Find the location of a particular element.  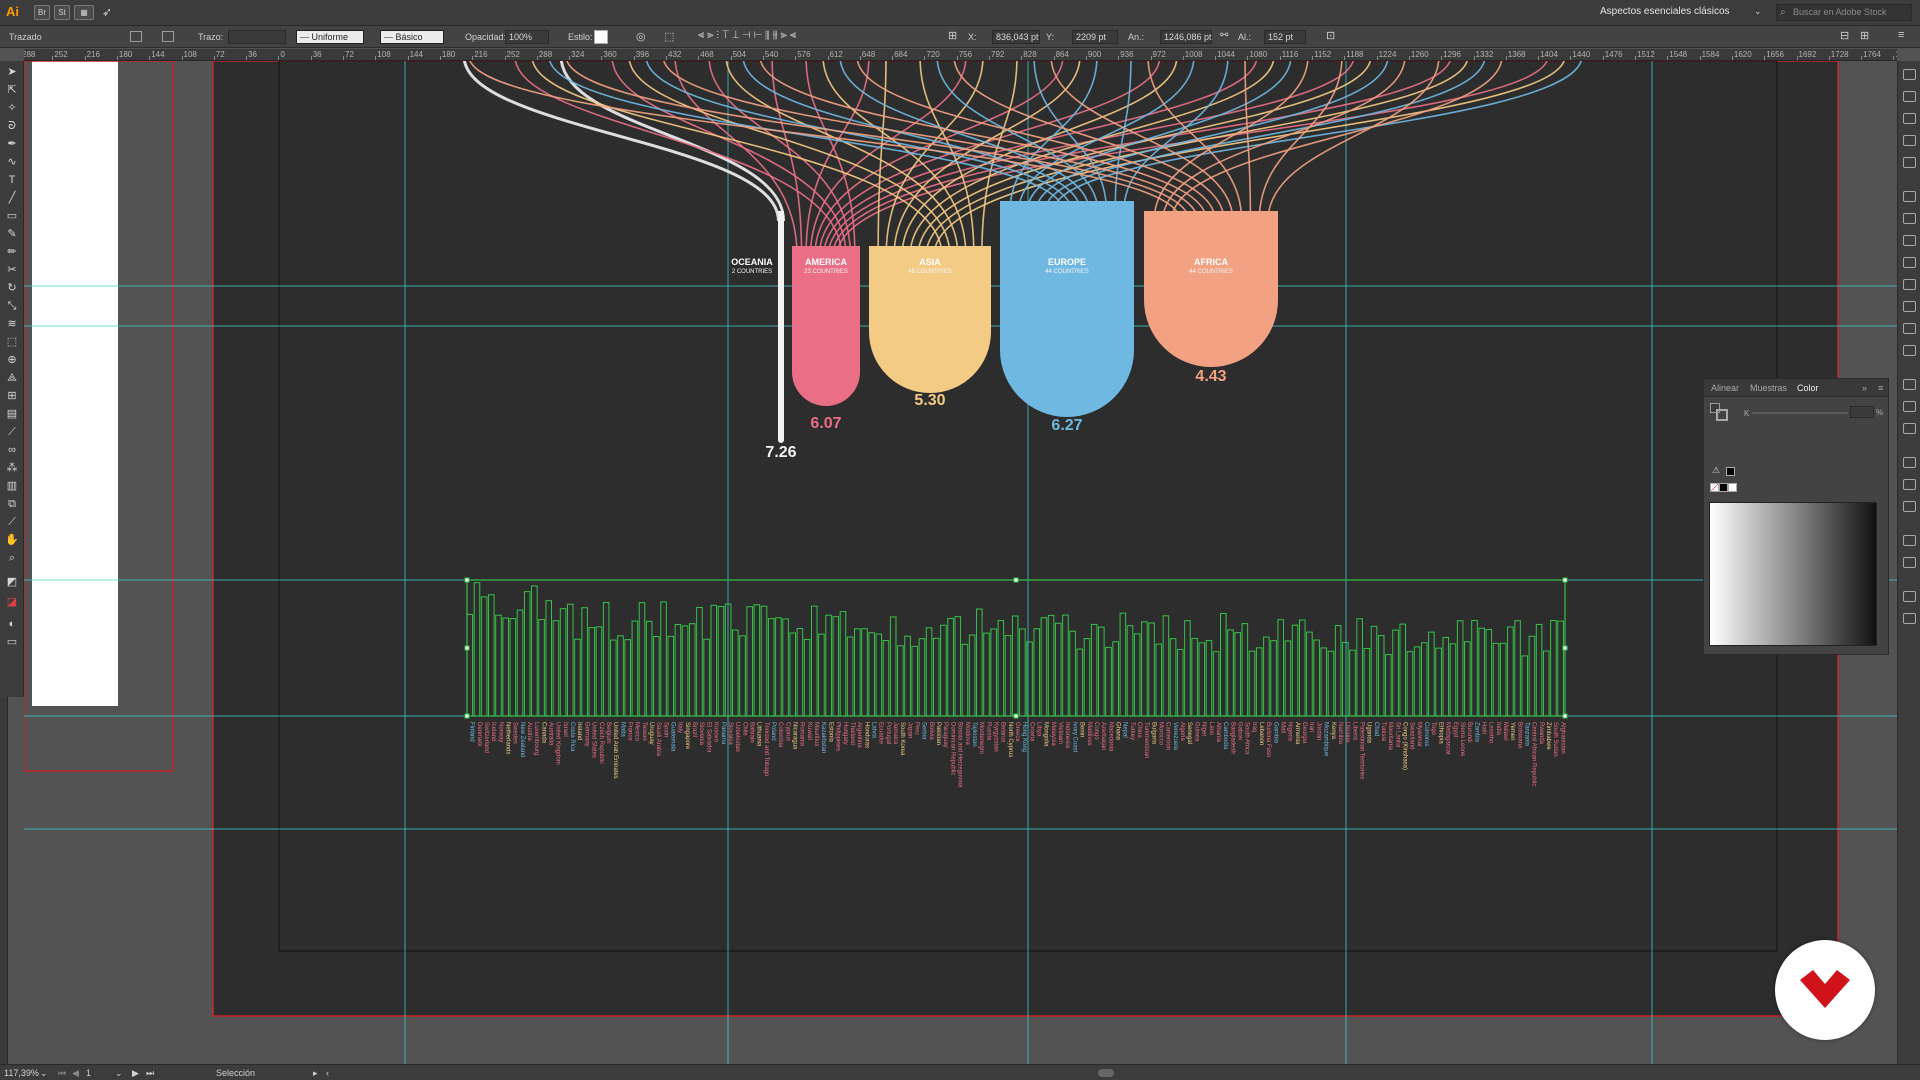

direct-selection-tool-icon: ⇱ is located at coordinates (12, 90).